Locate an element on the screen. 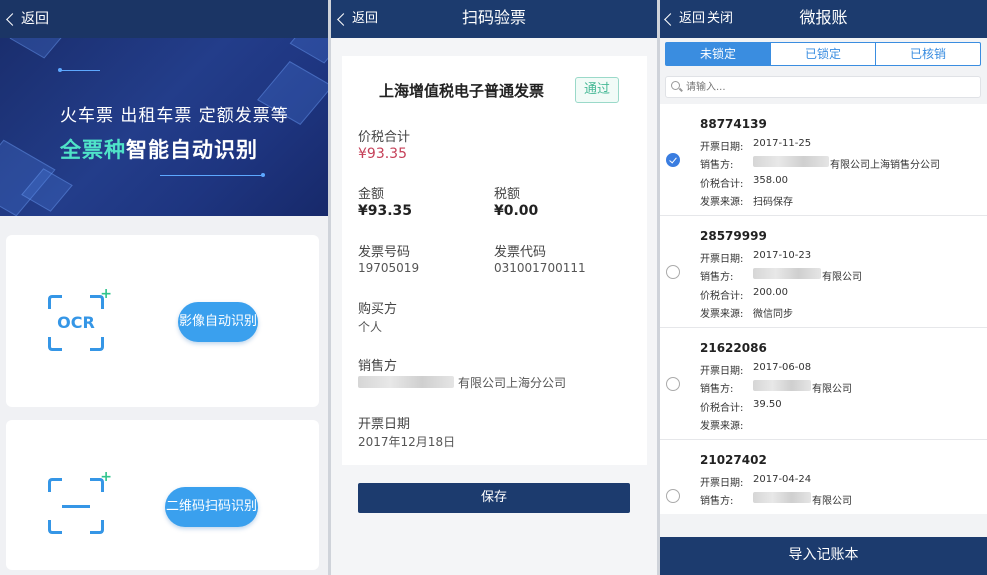  banner-highlight: 全票种 is located at coordinates (93, 150).